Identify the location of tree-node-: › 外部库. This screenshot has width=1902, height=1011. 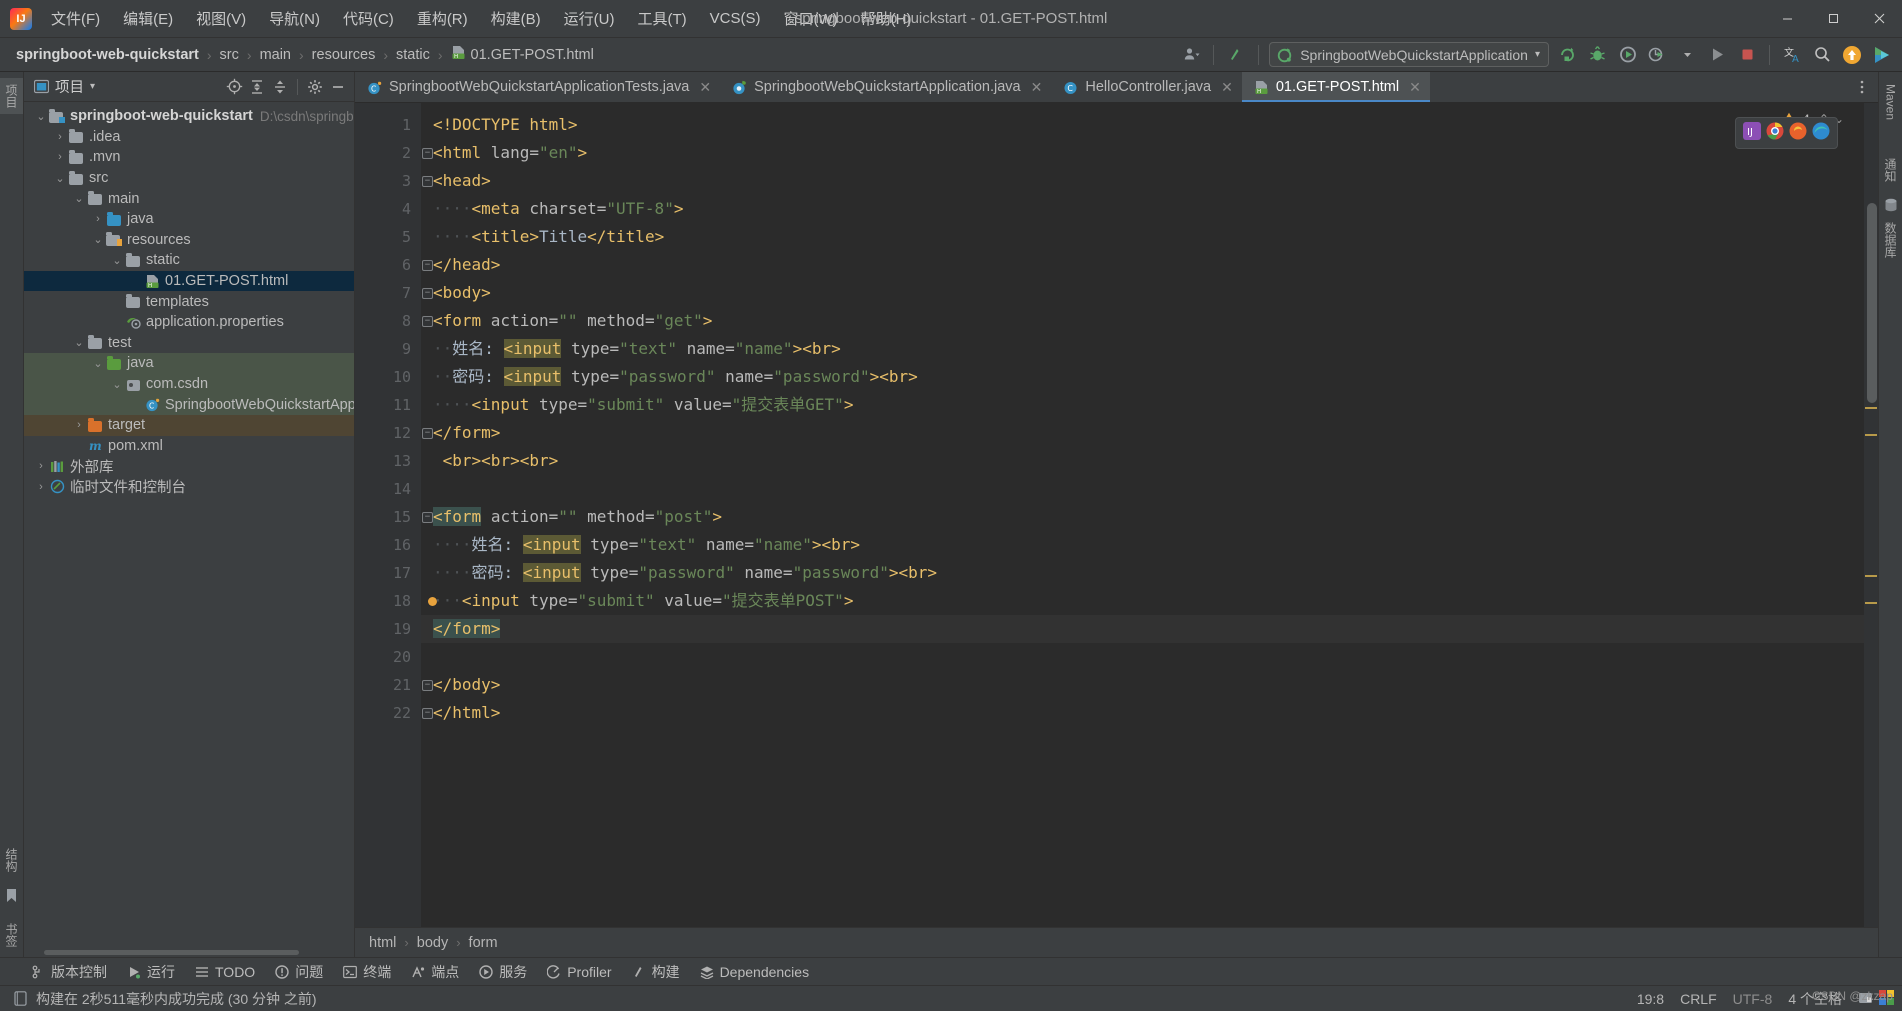
(189, 466).